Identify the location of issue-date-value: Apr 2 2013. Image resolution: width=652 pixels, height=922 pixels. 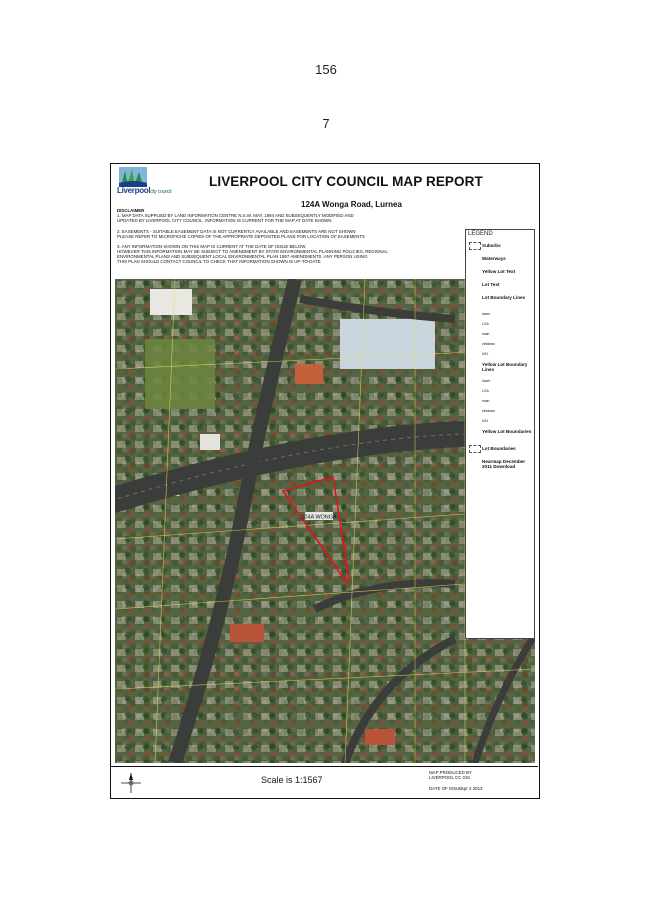
(472, 788).